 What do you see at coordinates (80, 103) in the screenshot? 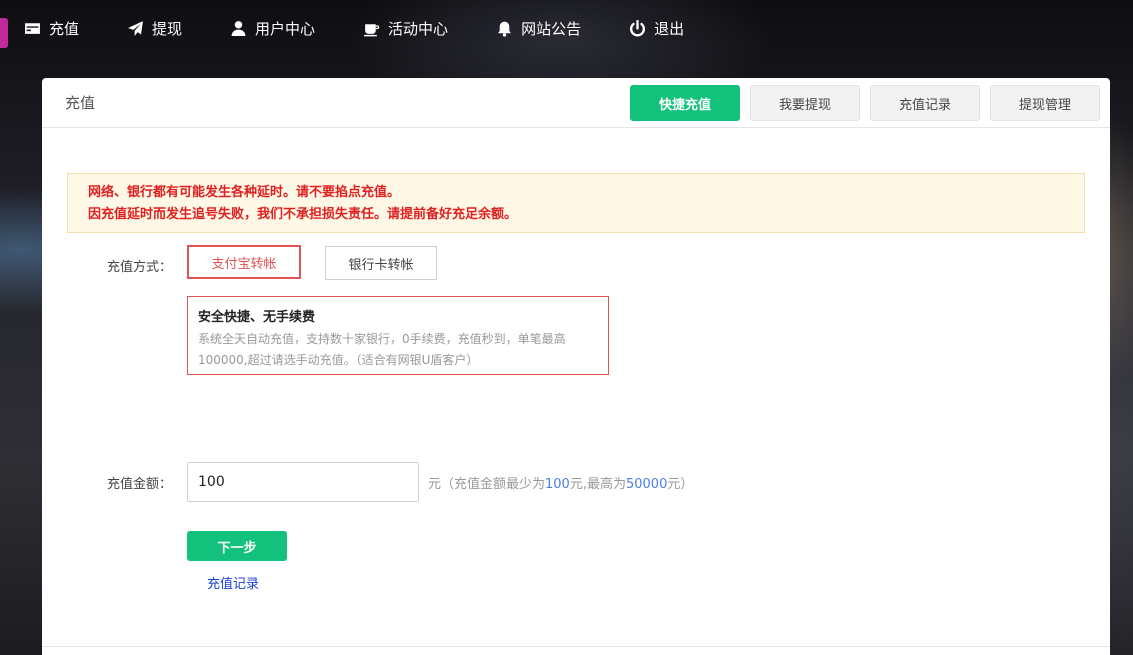
I see `panel-title: 充值` at bounding box center [80, 103].